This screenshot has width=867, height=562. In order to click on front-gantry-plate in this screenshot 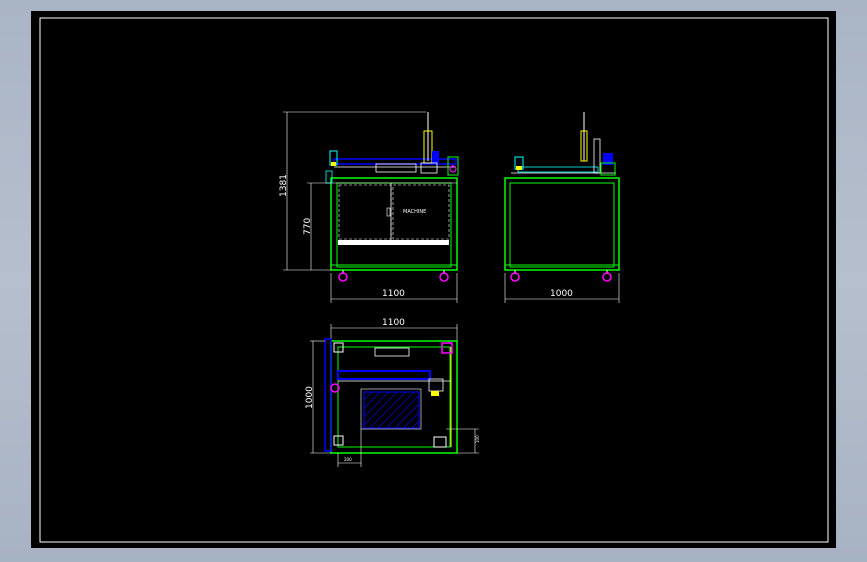, I will do `click(396, 168)`.